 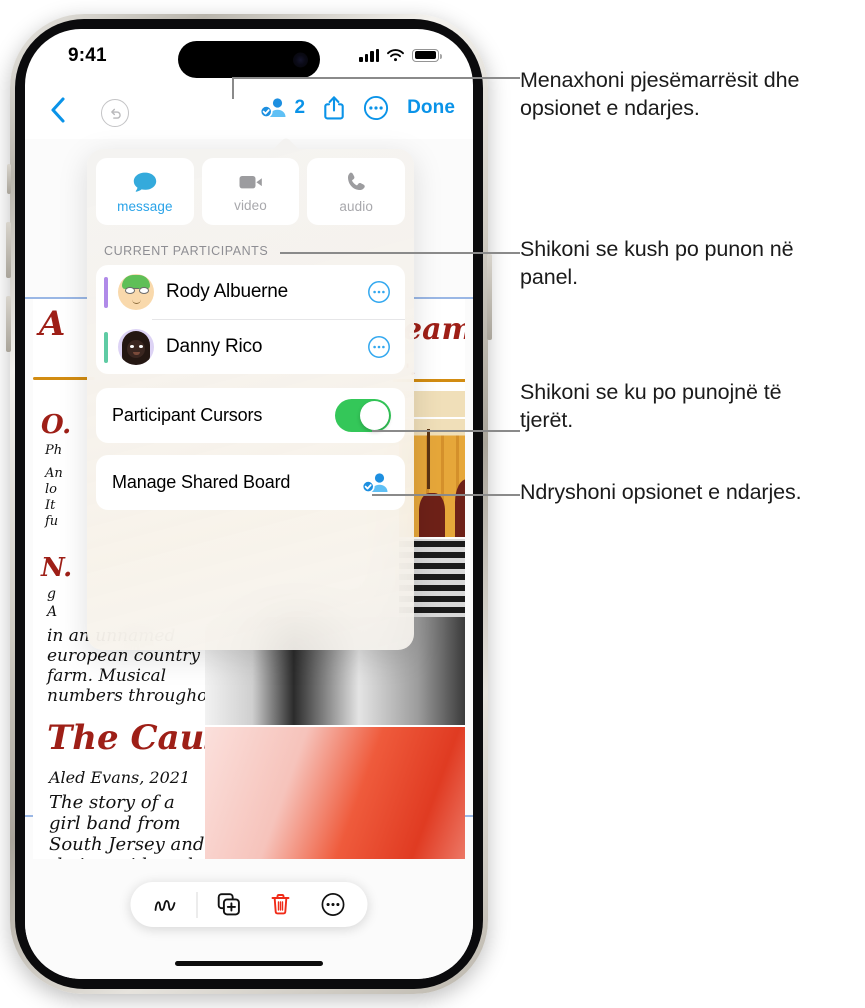 I want to click on toggle-knob, so click(x=374, y=415).